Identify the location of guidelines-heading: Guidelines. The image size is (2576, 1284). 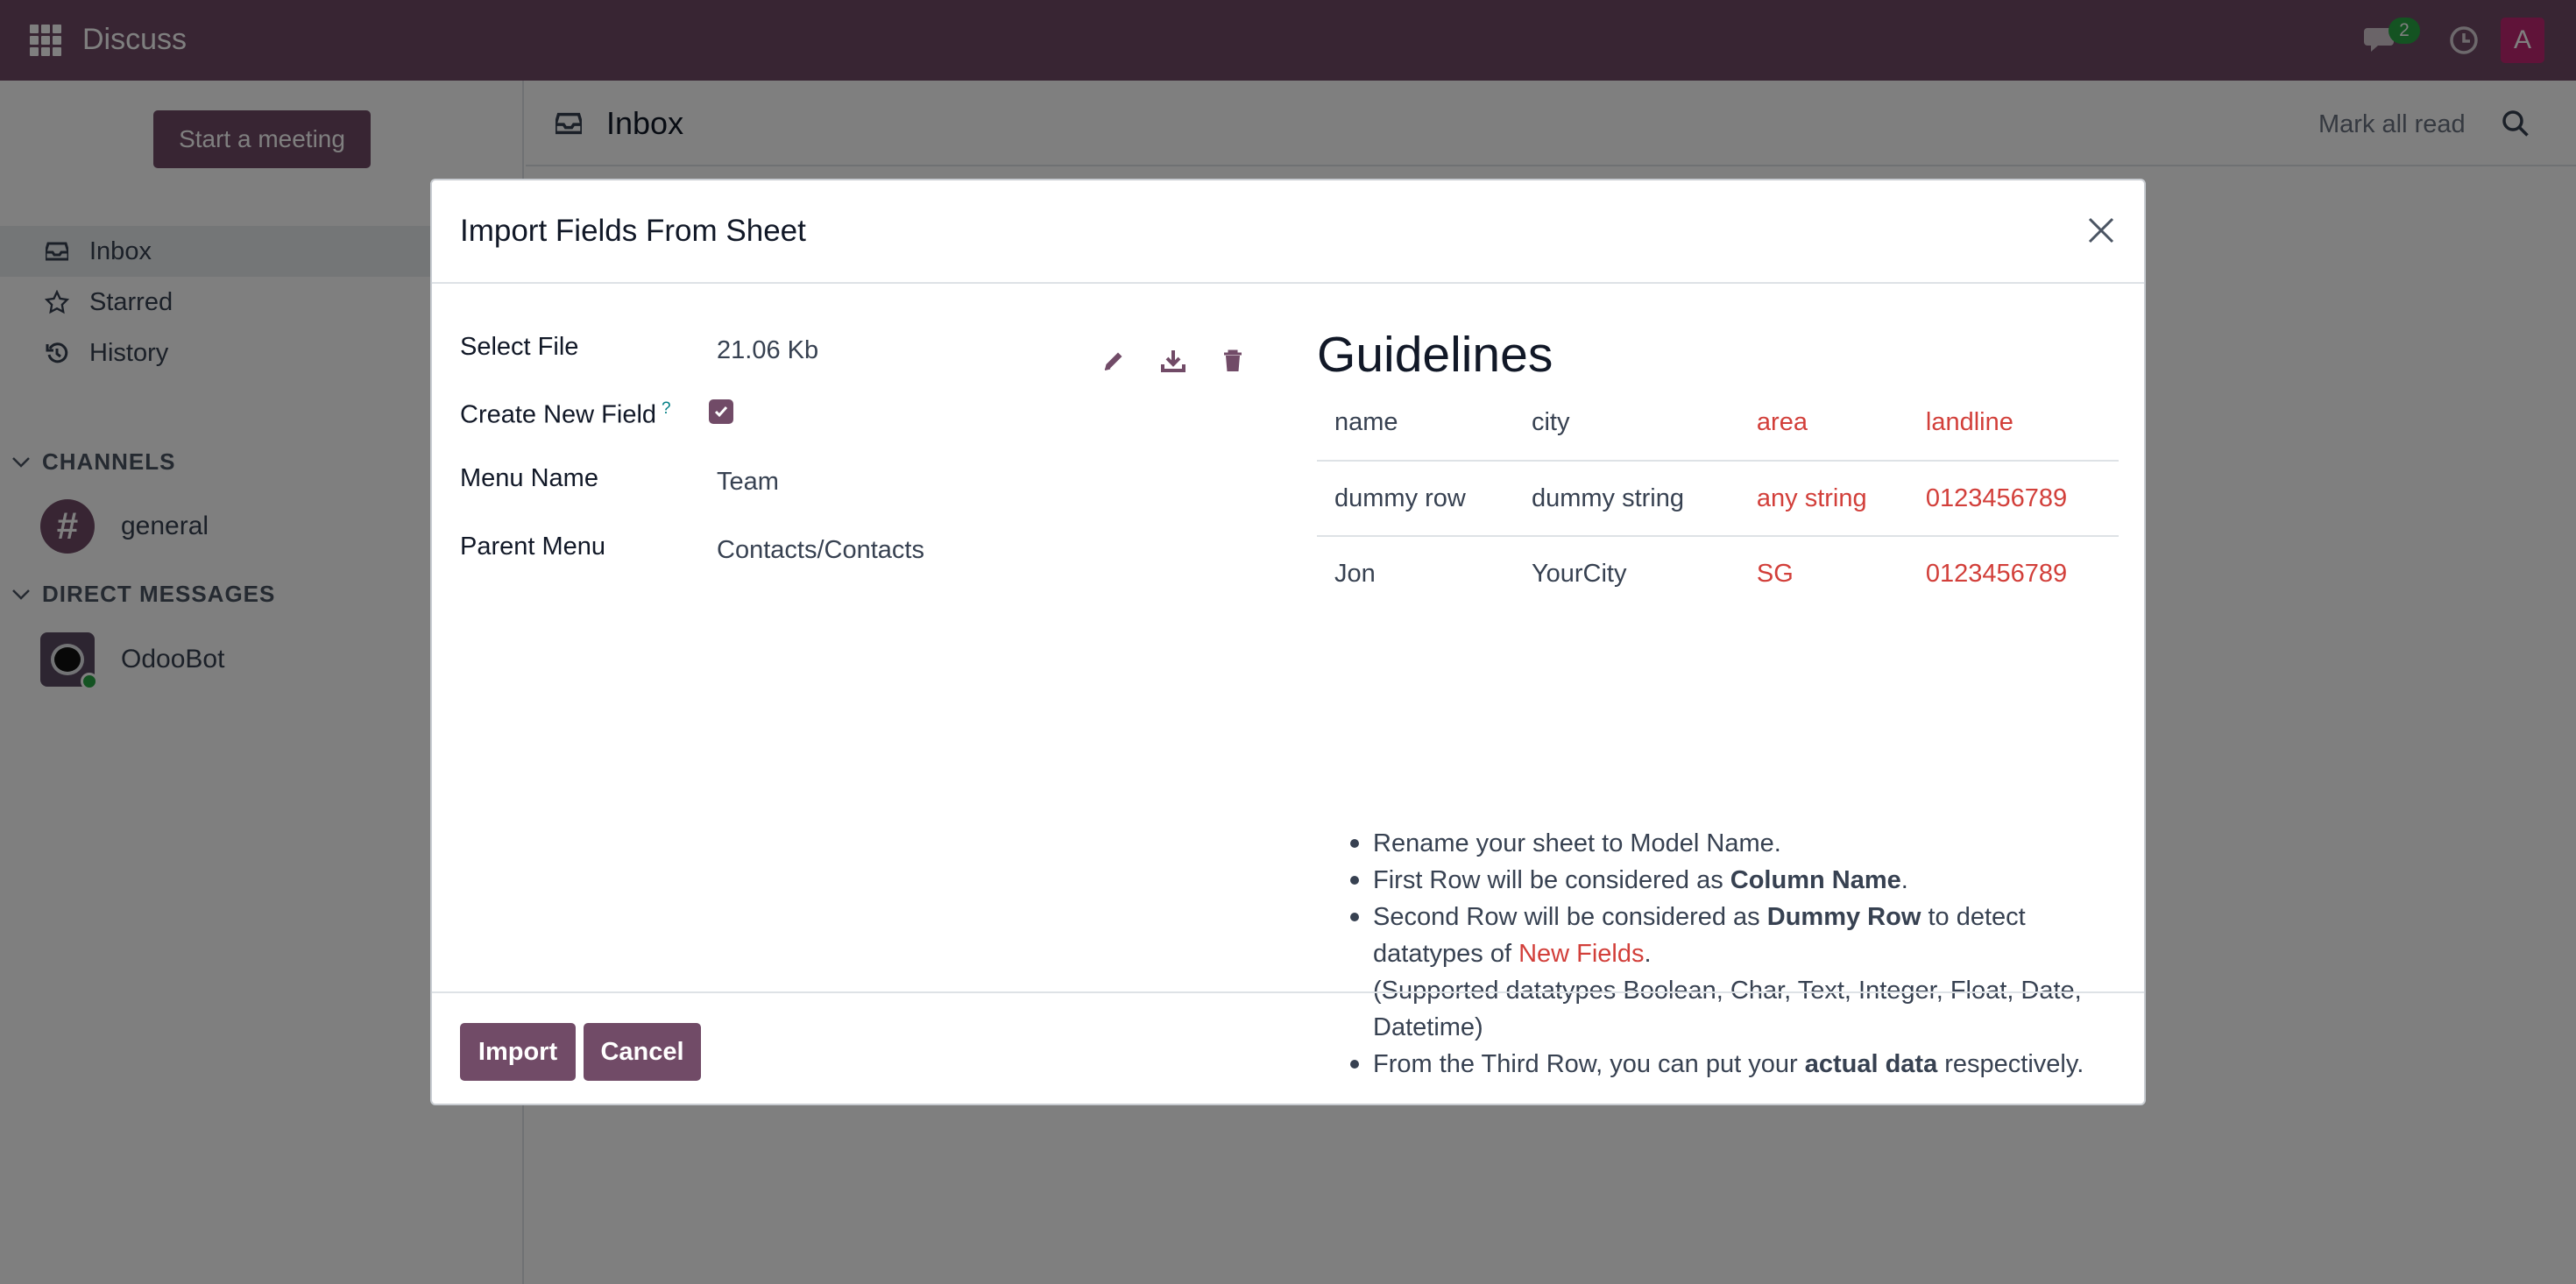
(1435, 355).